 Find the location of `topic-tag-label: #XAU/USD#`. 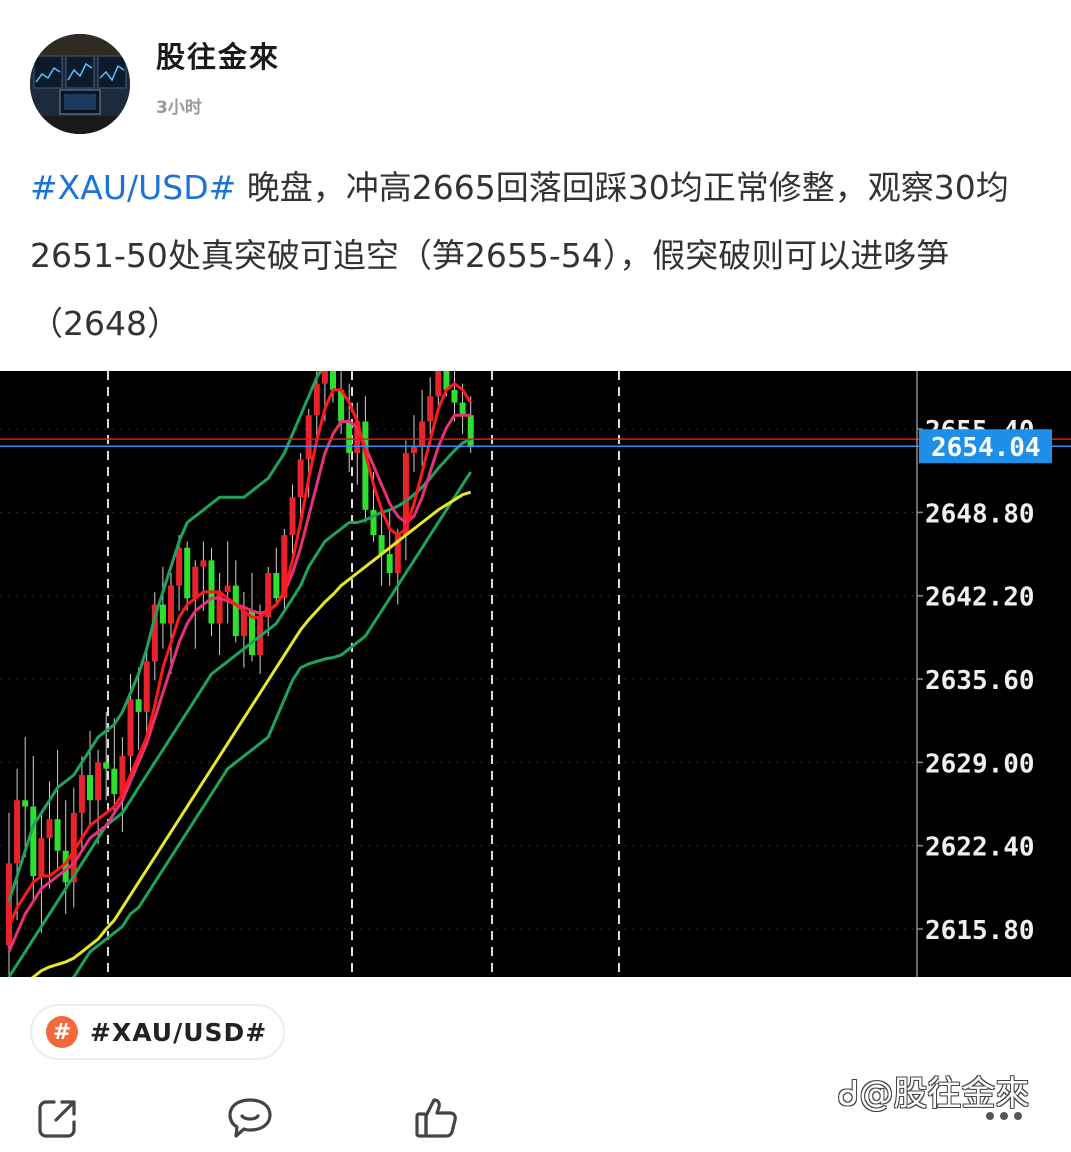

topic-tag-label: #XAU/USD# is located at coordinates (179, 1032).